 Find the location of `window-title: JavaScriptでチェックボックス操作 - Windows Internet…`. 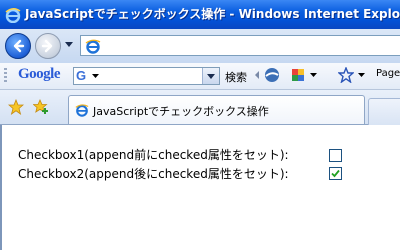

window-title: JavaScriptでチェックボックス操作 - Windows Internet… is located at coordinates (212, 14).